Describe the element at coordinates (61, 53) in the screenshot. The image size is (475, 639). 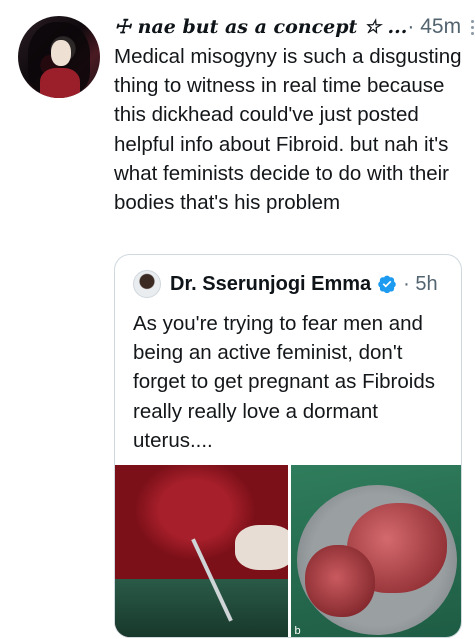
I see `avatar-face` at that location.